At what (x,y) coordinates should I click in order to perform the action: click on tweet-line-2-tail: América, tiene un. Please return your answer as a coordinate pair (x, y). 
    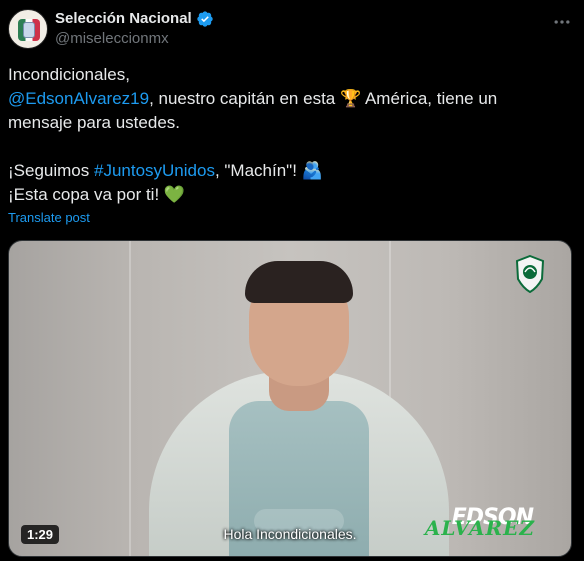
    Looking at the image, I should click on (429, 98).